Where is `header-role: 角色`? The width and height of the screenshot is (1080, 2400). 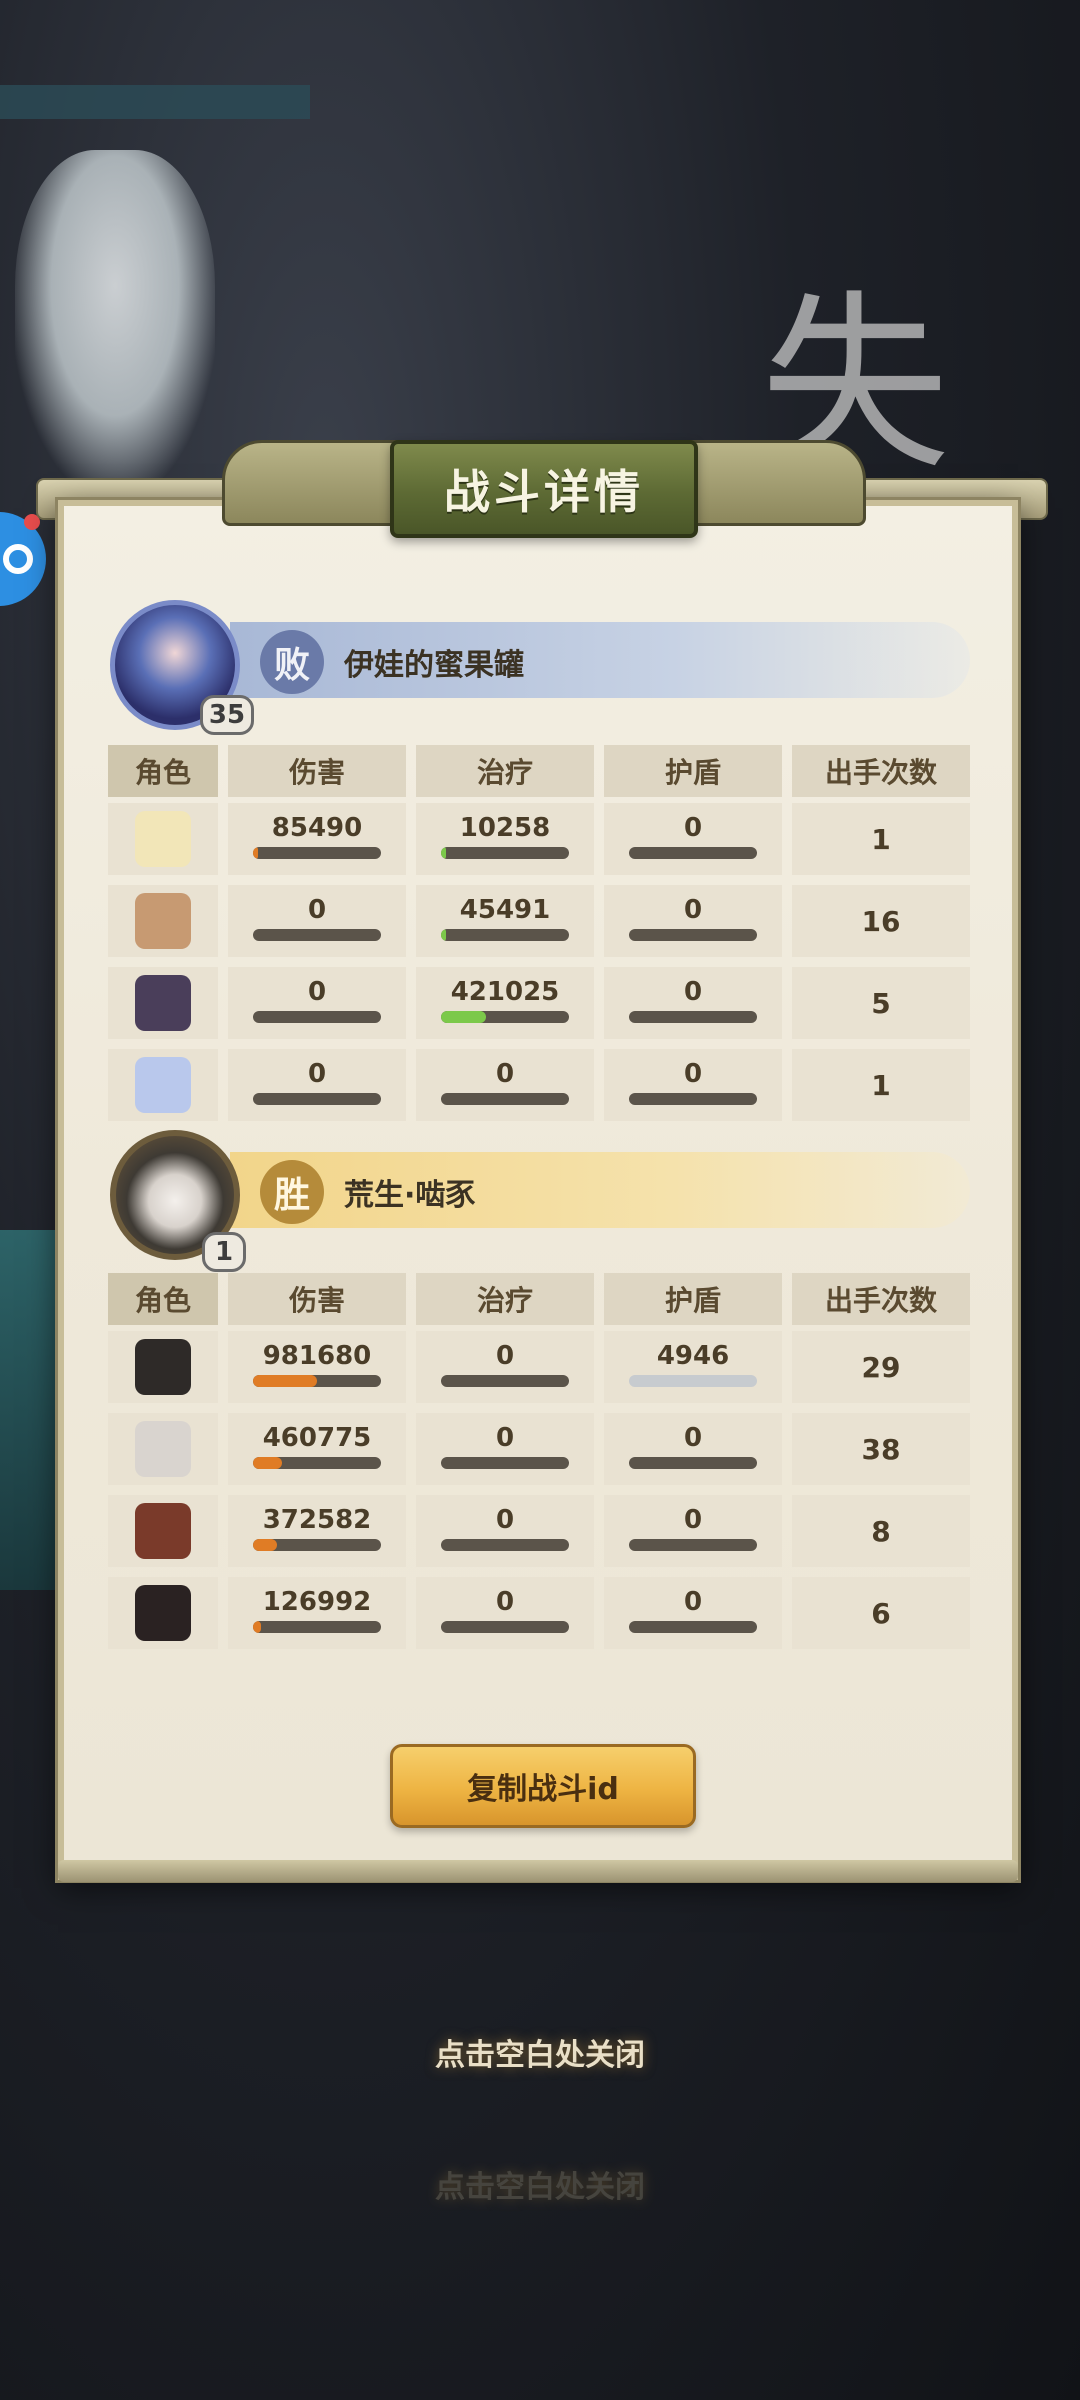
header-role: 角色 is located at coordinates (163, 771).